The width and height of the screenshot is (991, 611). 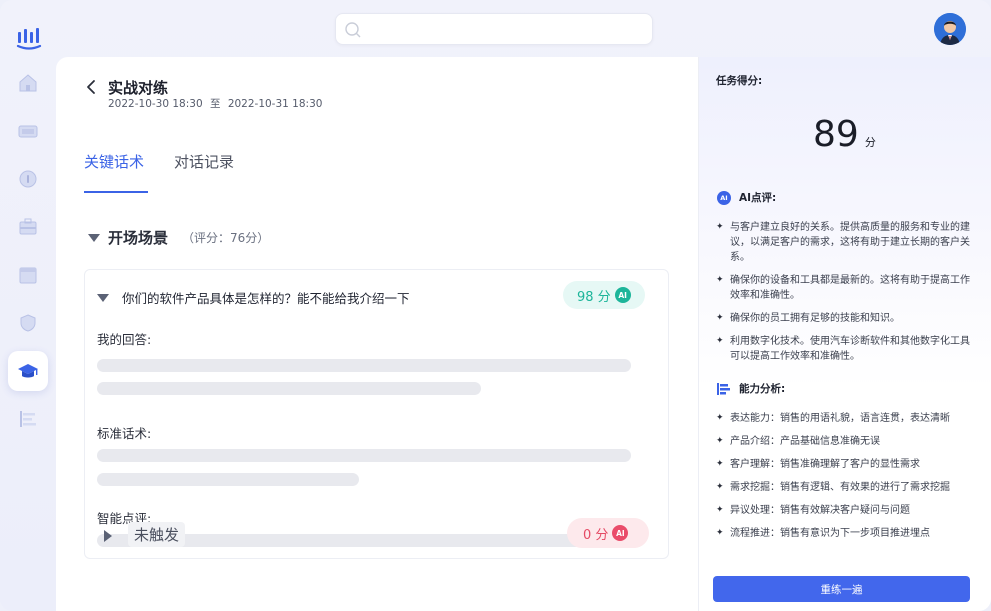 What do you see at coordinates (204, 161) in the screenshot?
I see `tab-conversation-log: 对话记录` at bounding box center [204, 161].